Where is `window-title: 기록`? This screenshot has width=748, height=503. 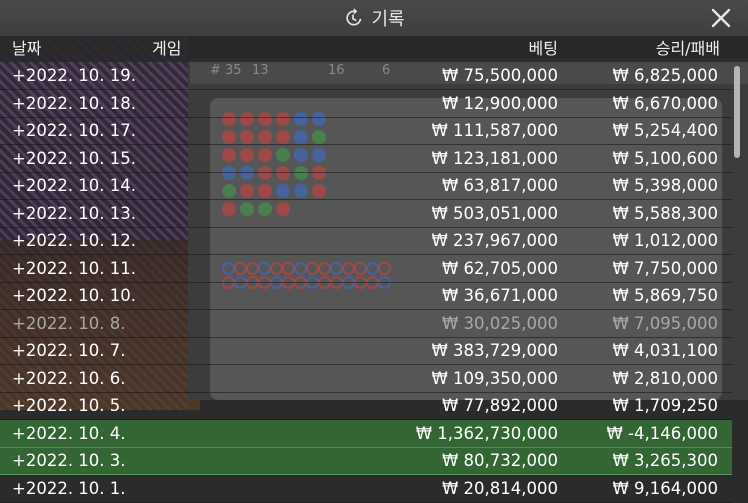 window-title: 기록 is located at coordinates (374, 18).